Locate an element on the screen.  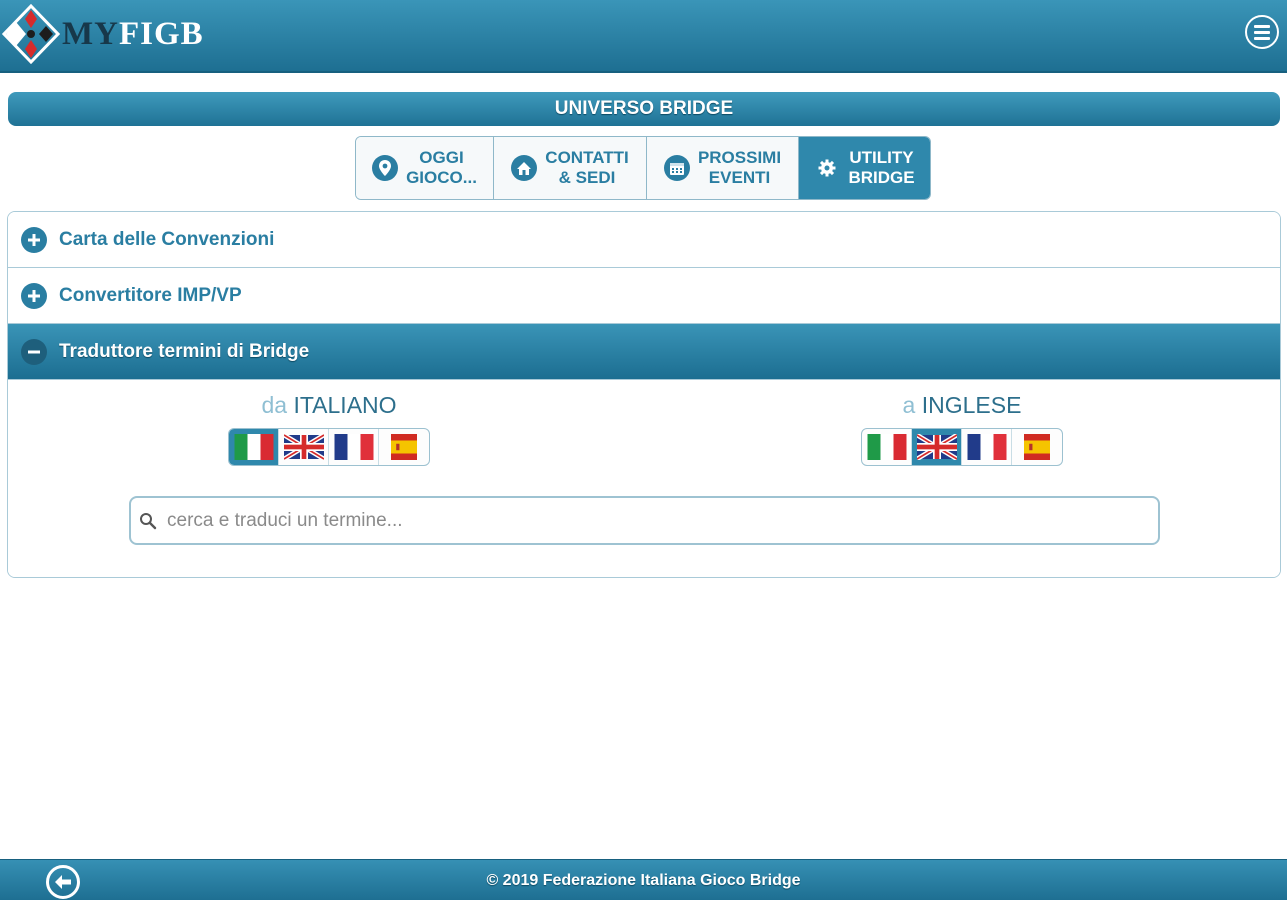
back-arrow-icon is located at coordinates (63, 882).